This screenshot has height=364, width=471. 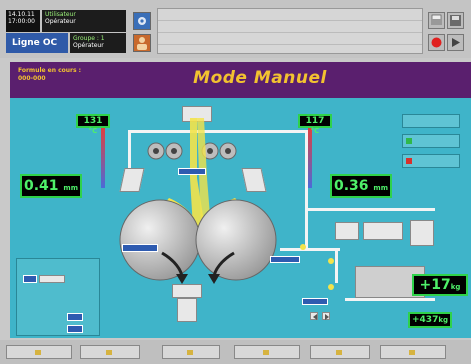 I want to click on flow-label, so click(x=315, y=301).